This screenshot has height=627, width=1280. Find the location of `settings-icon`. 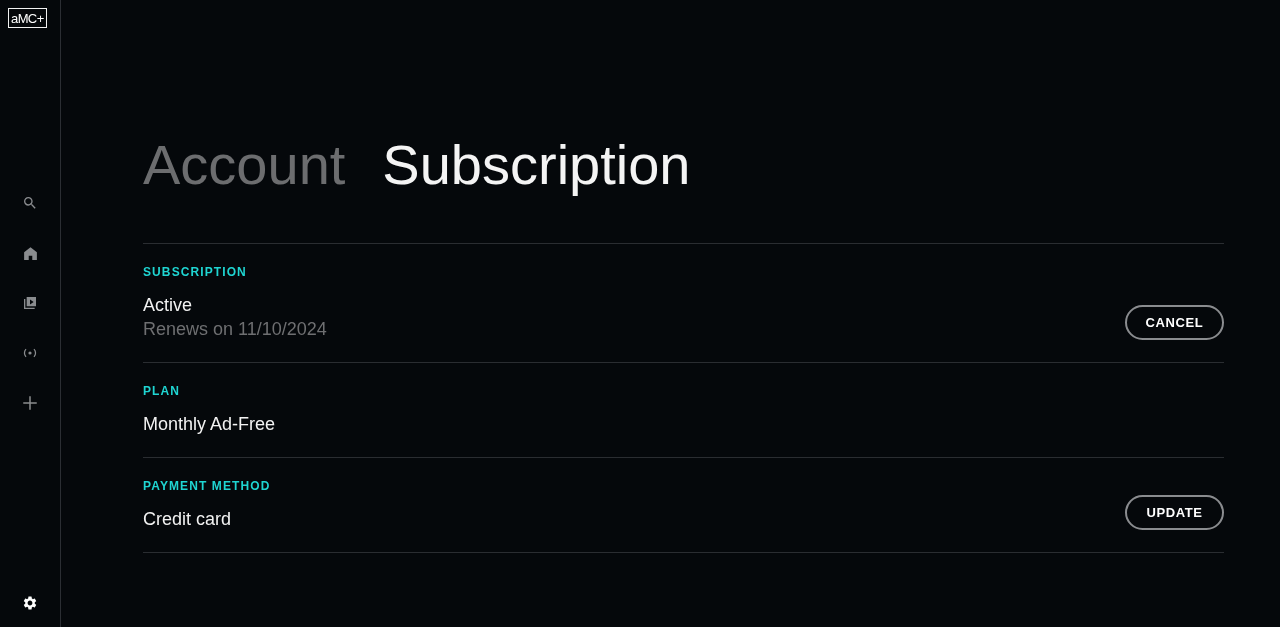

settings-icon is located at coordinates (30, 603).